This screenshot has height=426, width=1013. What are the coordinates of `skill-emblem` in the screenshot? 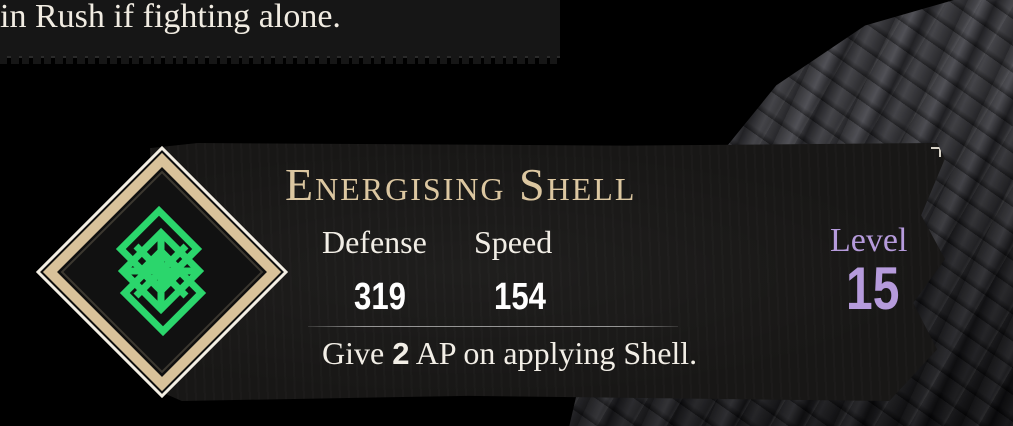 It's located at (162, 272).